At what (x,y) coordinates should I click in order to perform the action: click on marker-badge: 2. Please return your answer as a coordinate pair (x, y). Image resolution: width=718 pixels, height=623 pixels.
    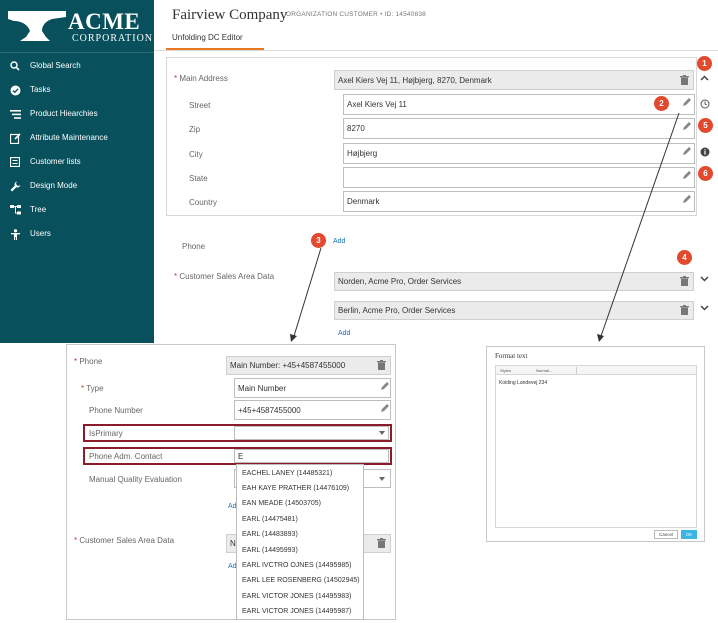
    Looking at the image, I should click on (661, 103).